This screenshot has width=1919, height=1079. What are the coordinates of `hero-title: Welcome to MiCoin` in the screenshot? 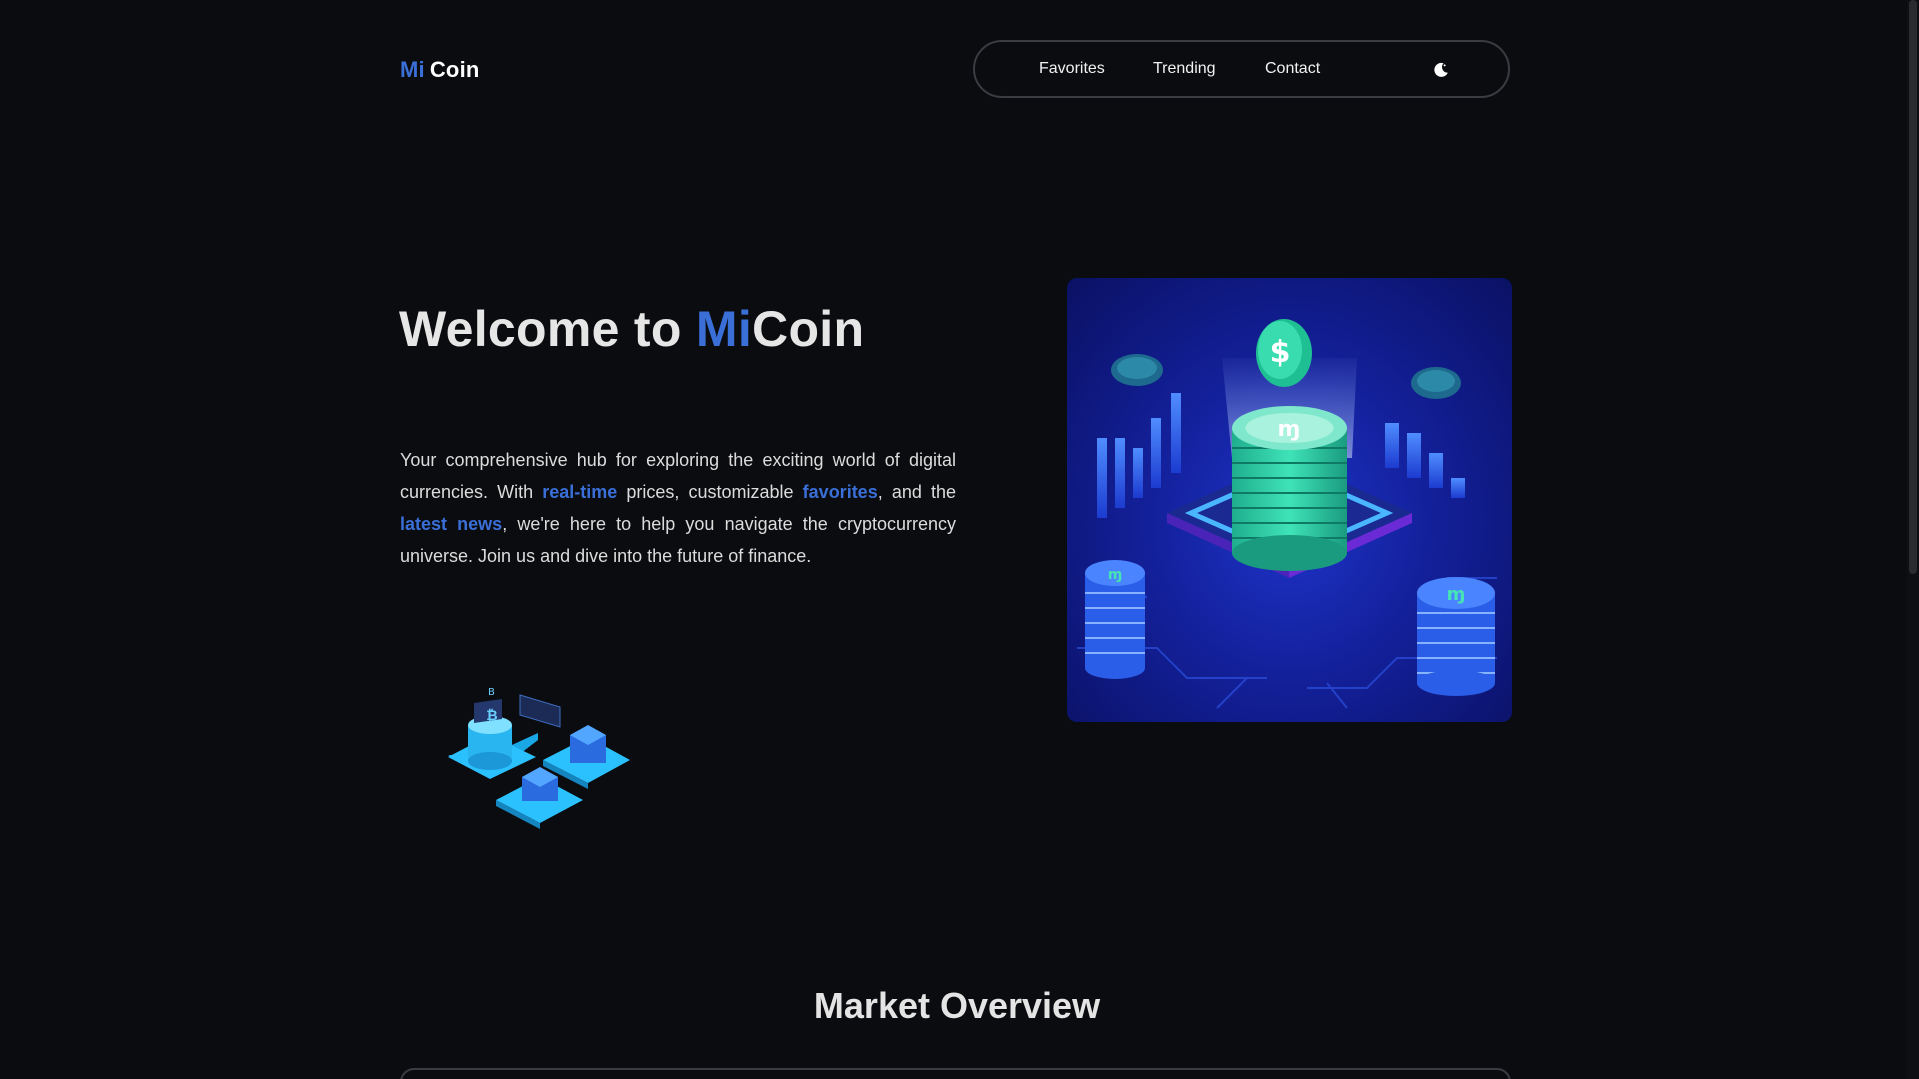 It's located at (631, 329).